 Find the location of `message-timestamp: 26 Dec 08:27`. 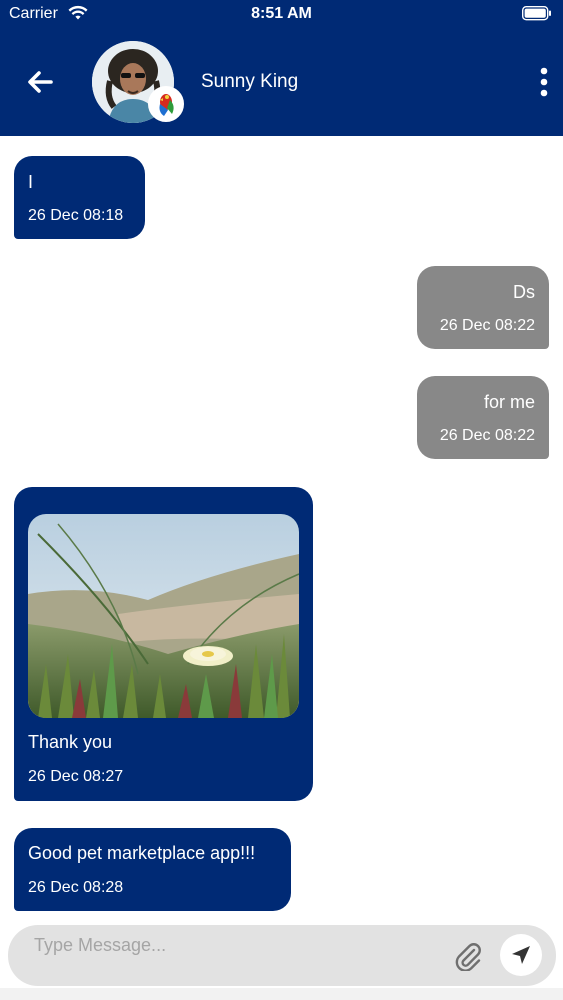

message-timestamp: 26 Dec 08:27 is located at coordinates (76, 776).